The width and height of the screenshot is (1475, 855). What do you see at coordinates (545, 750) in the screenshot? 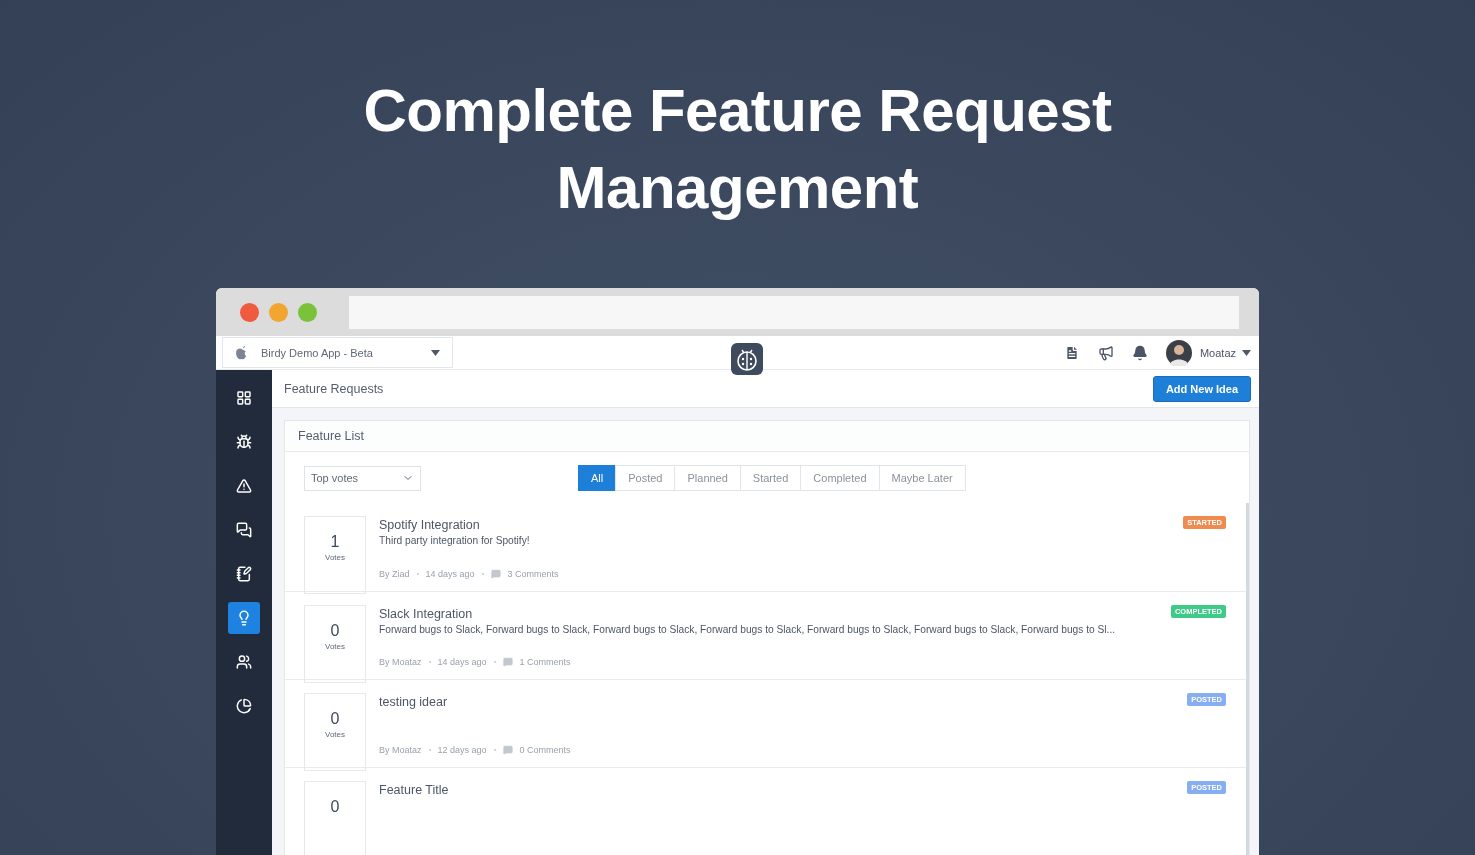
I see `comment-count: 0 Comments` at bounding box center [545, 750].